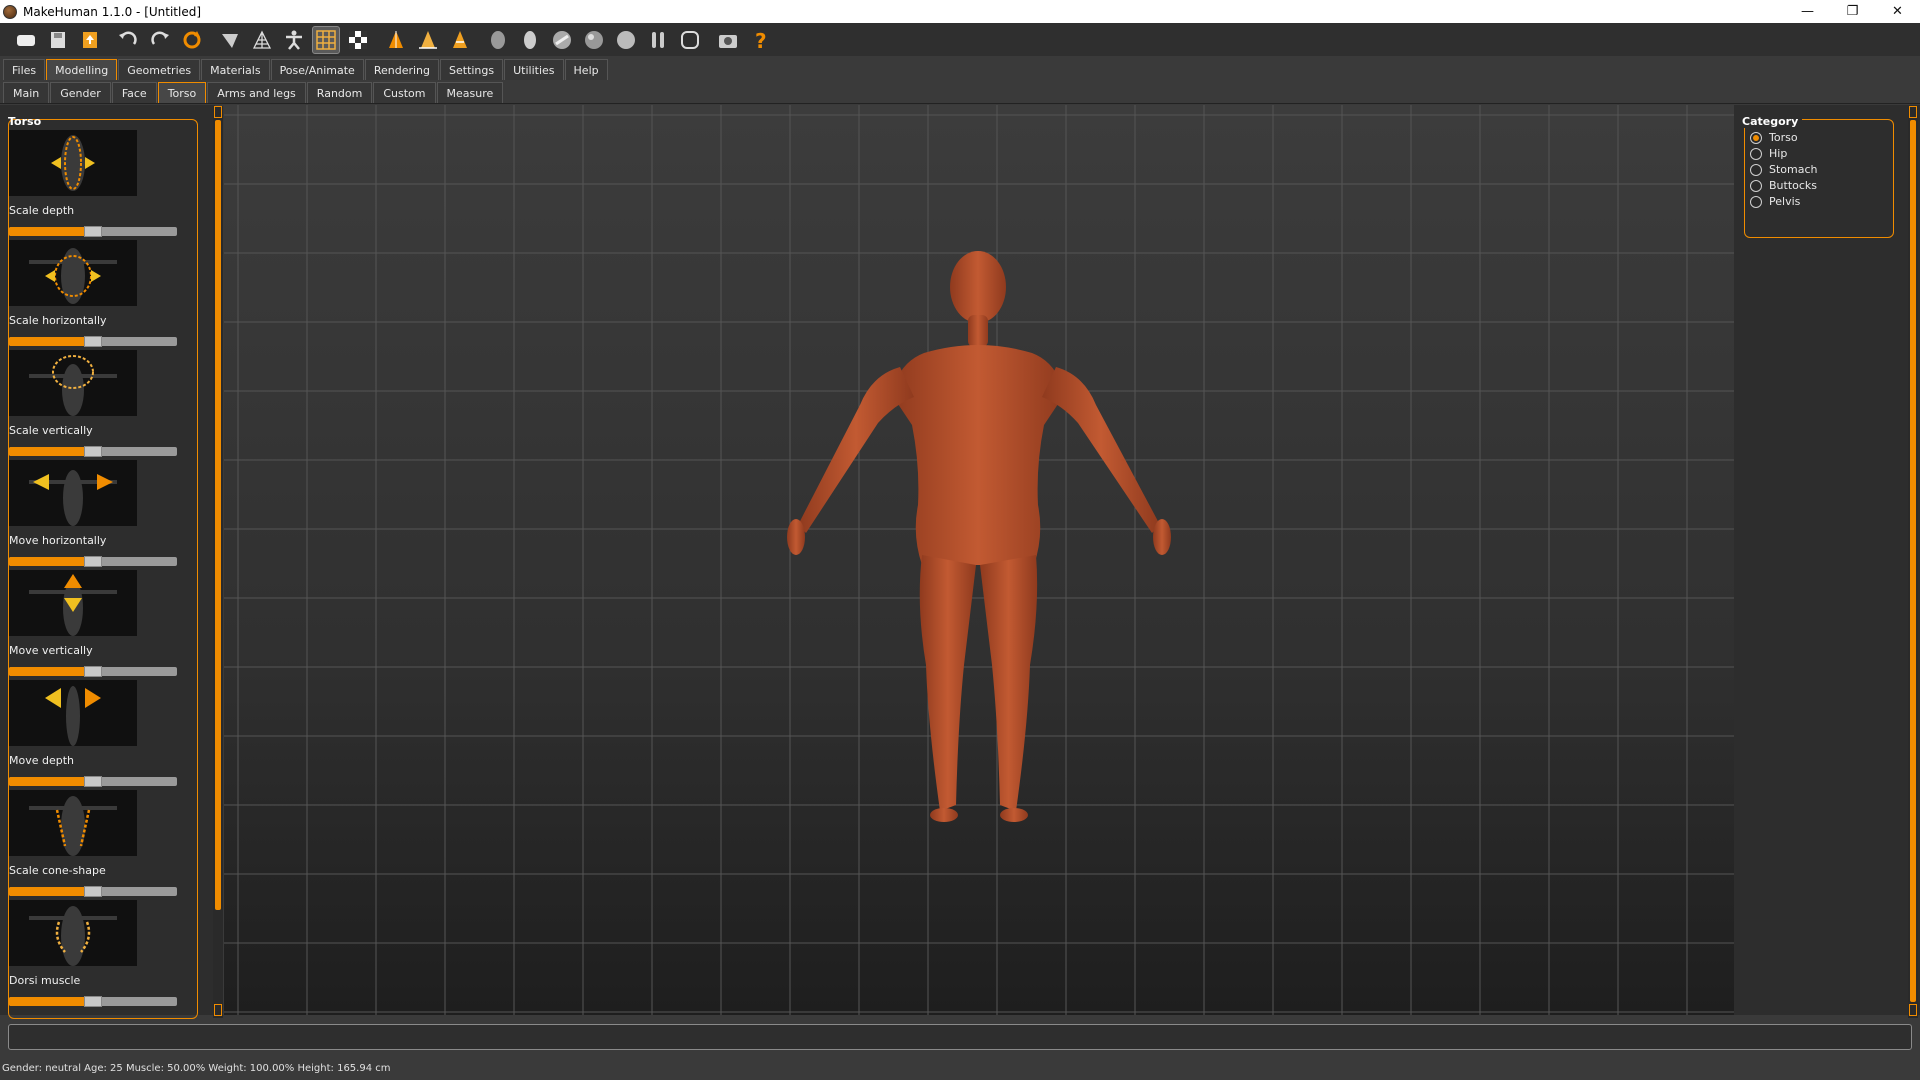 The image size is (1920, 1080). I want to click on slider-label: Scale horizontally, so click(58, 320).